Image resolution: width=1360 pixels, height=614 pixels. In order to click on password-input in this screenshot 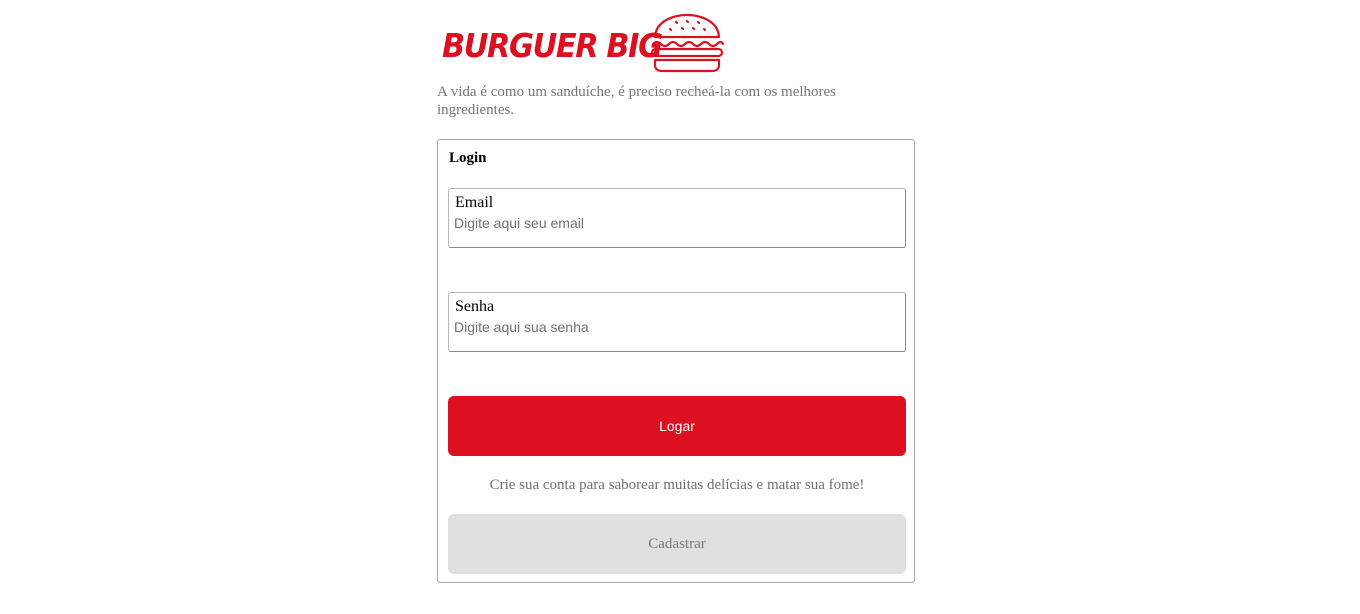, I will do `click(674, 327)`.